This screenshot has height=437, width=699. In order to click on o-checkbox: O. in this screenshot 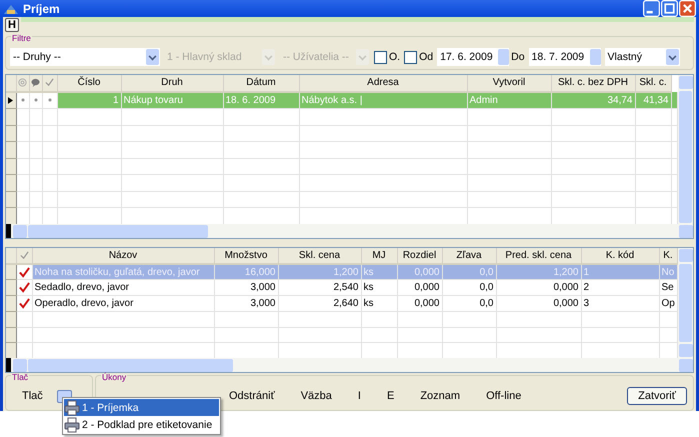, I will do `click(387, 57)`.